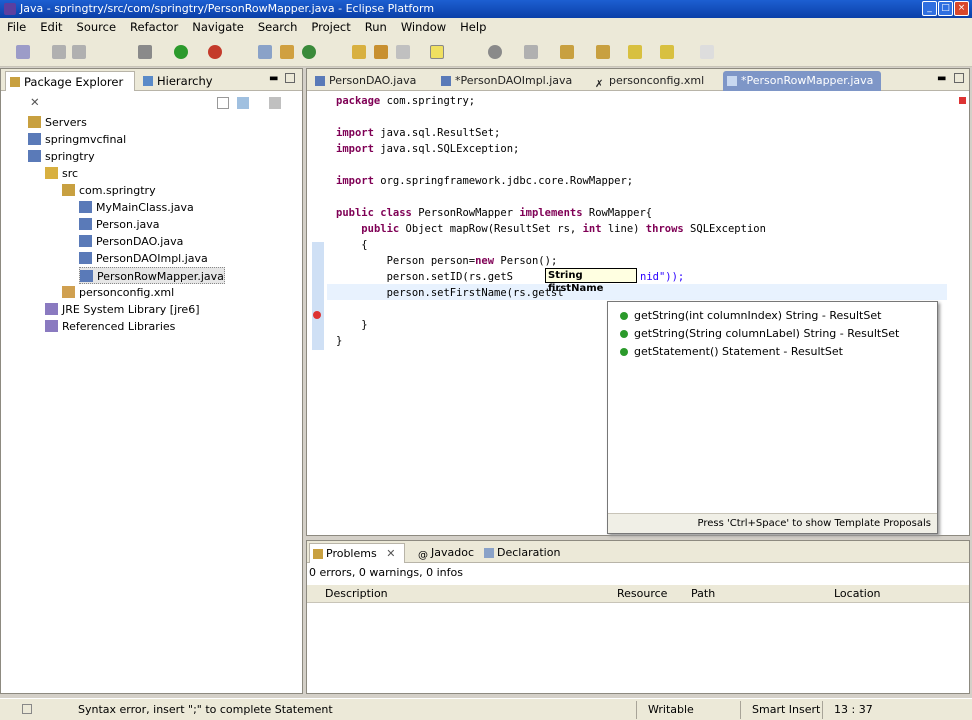  Describe the element at coordinates (74, 82) in the screenshot. I see `tab-label: Package Explorer` at that location.